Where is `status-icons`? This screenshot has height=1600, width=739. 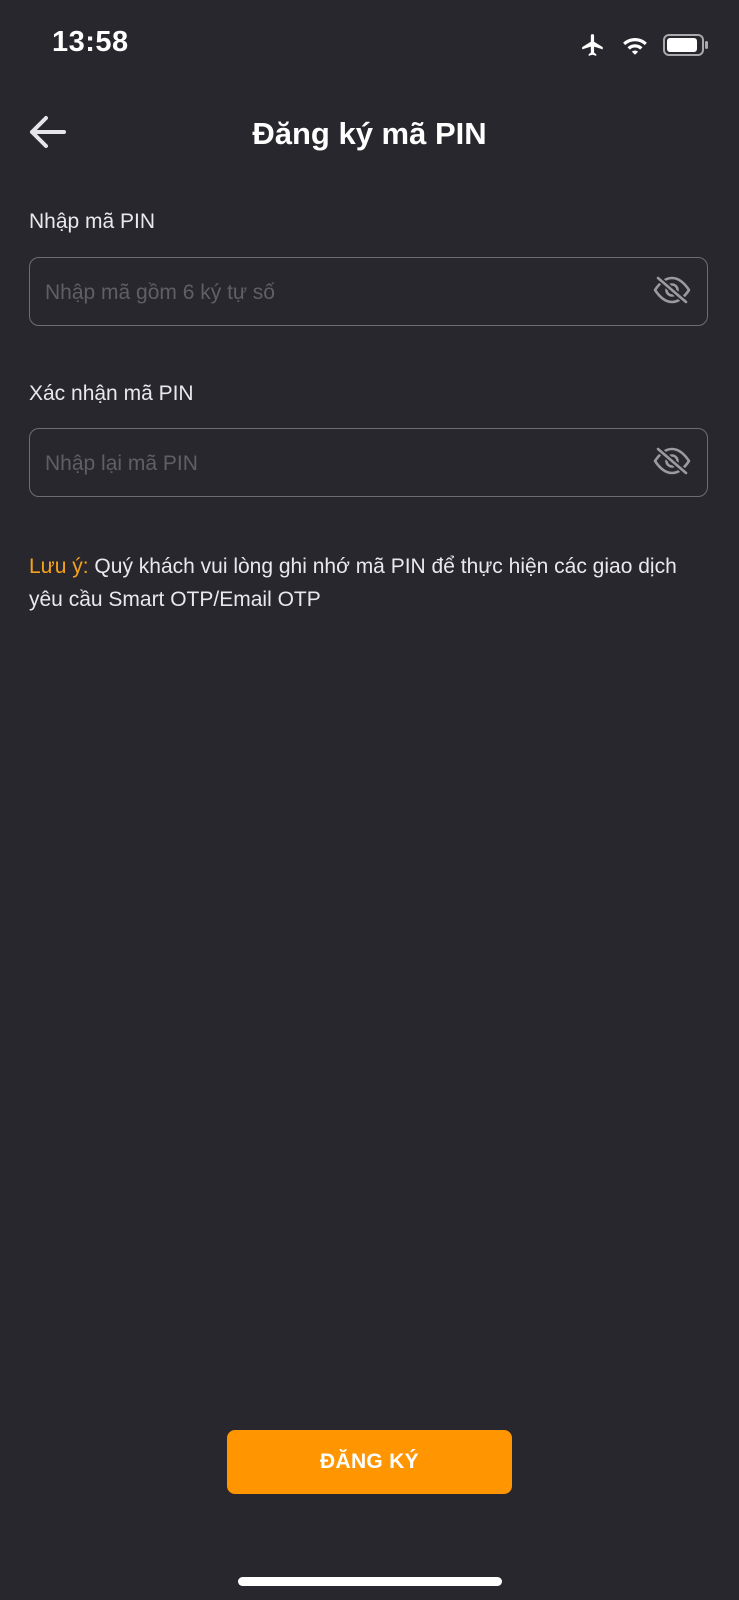 status-icons is located at coordinates (644, 45).